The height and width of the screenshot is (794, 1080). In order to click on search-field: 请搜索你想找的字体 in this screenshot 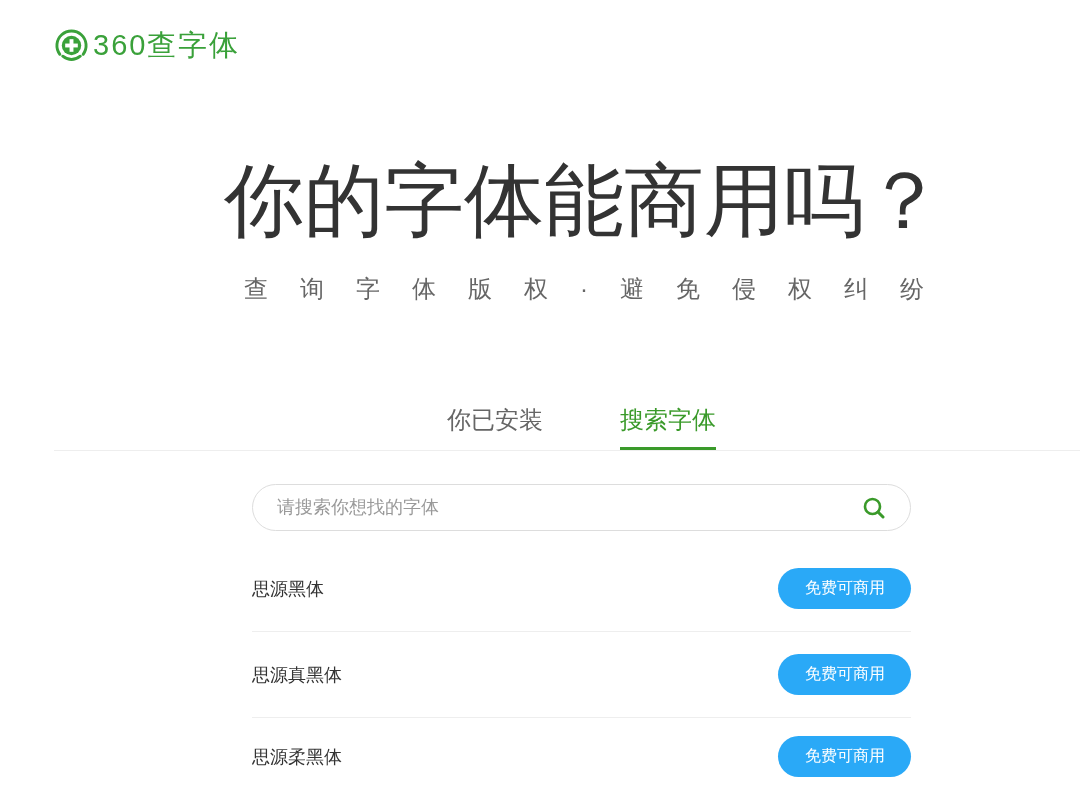, I will do `click(581, 507)`.